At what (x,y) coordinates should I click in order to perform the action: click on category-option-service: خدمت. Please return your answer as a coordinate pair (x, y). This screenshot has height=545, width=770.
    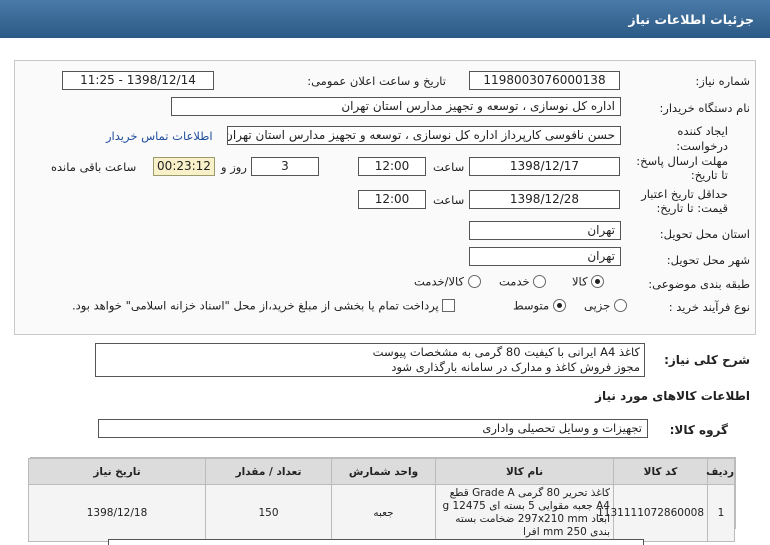
    Looking at the image, I should click on (523, 281).